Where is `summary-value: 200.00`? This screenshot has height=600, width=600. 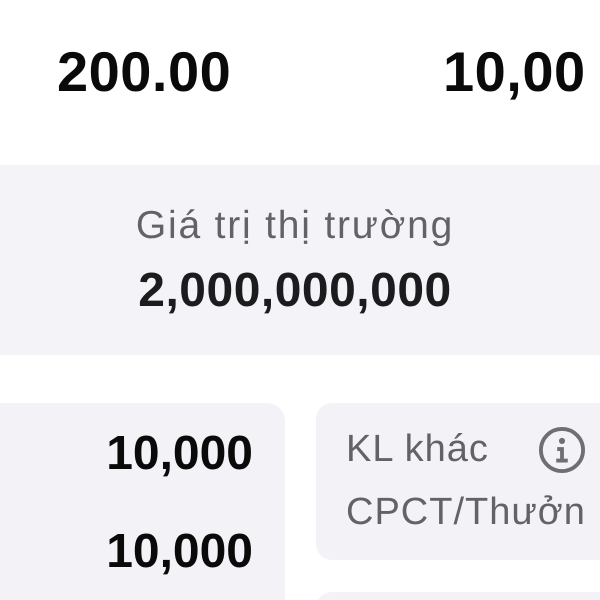
summary-value: 200.00 is located at coordinates (144, 71).